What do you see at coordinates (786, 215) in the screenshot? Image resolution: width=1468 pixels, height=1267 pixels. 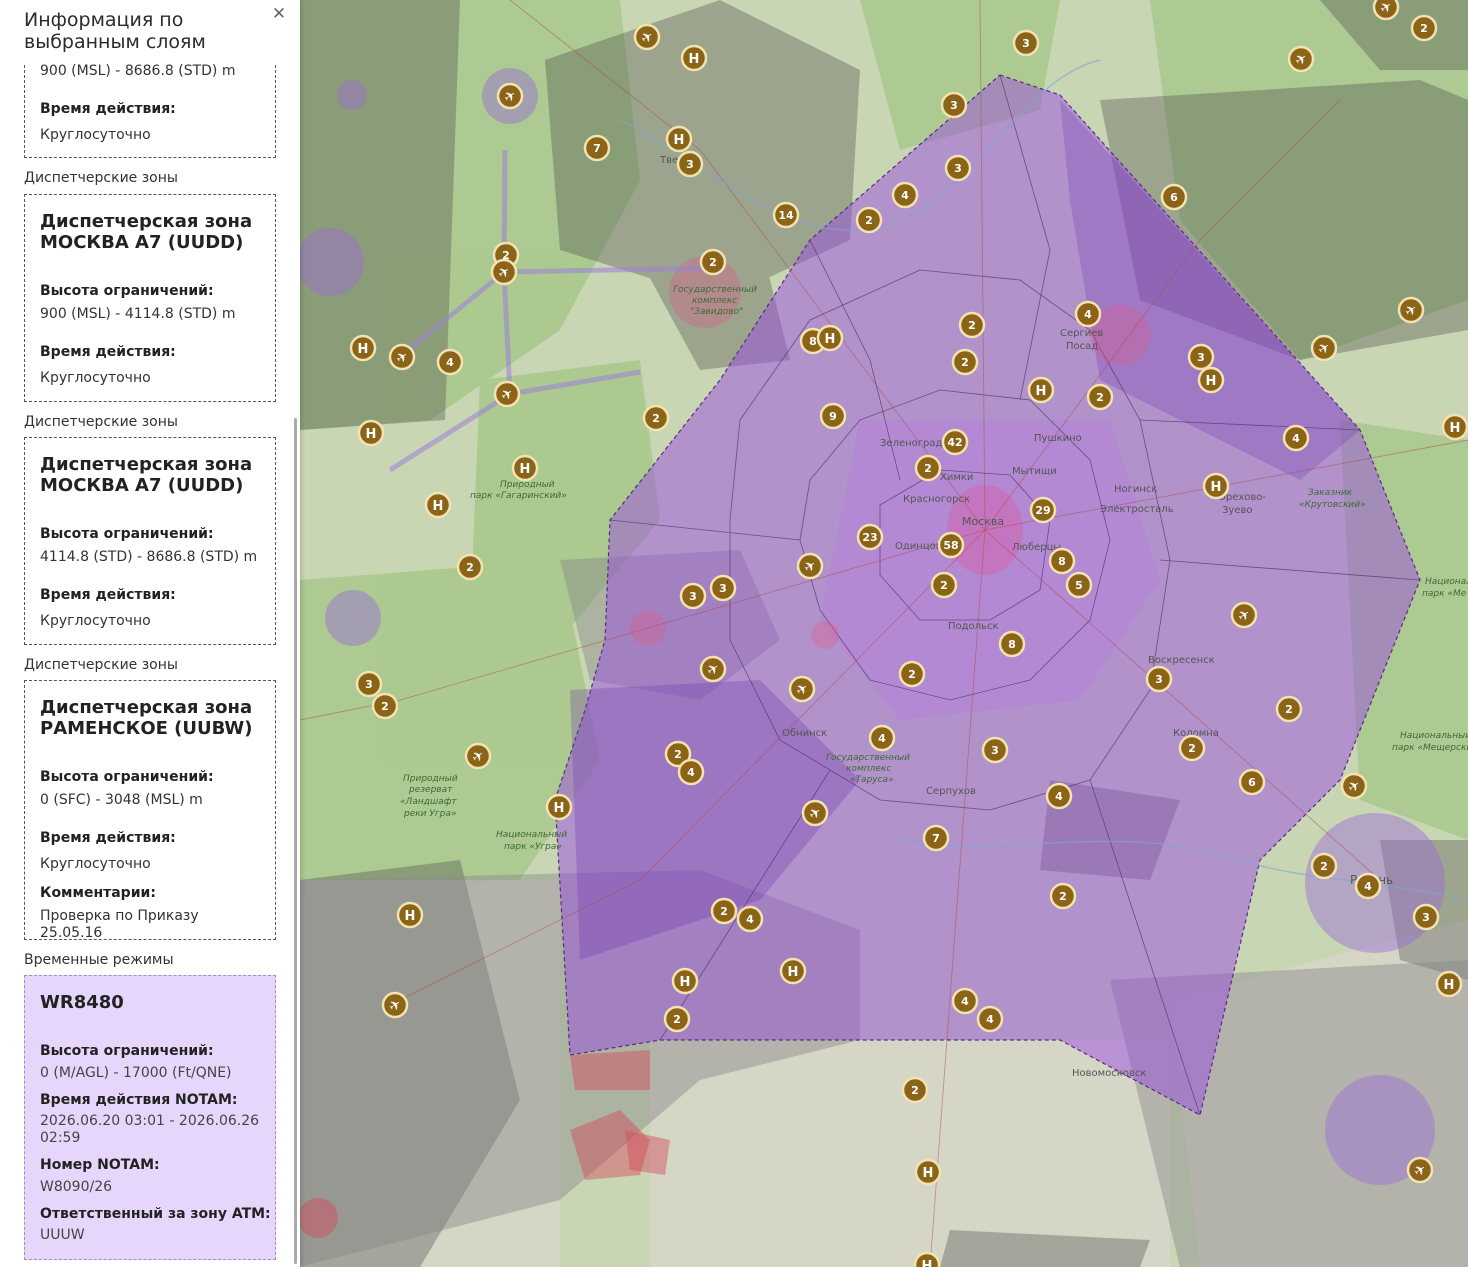 I see `cluster-marker: 14` at bounding box center [786, 215].